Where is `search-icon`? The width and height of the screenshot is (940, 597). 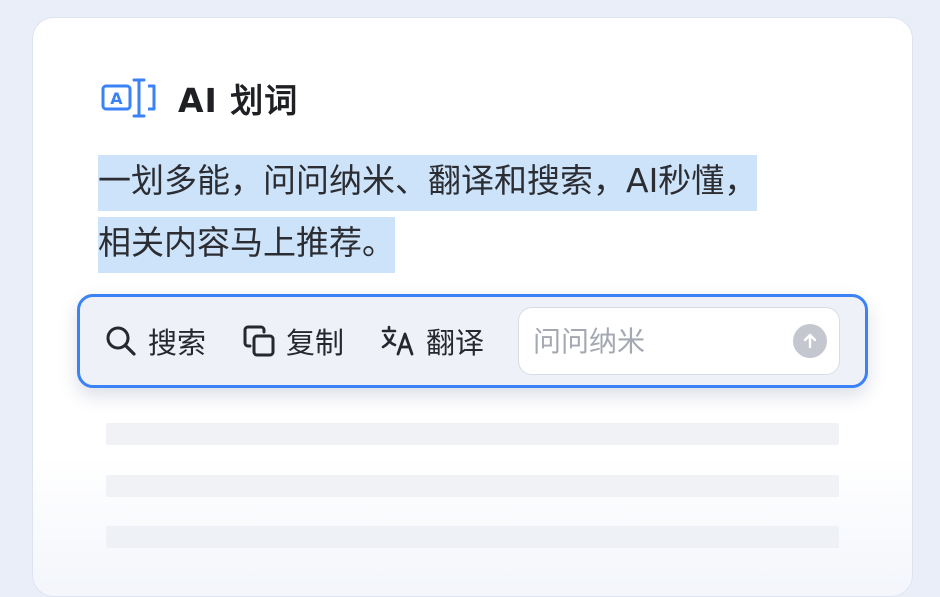
search-icon is located at coordinates (121, 341).